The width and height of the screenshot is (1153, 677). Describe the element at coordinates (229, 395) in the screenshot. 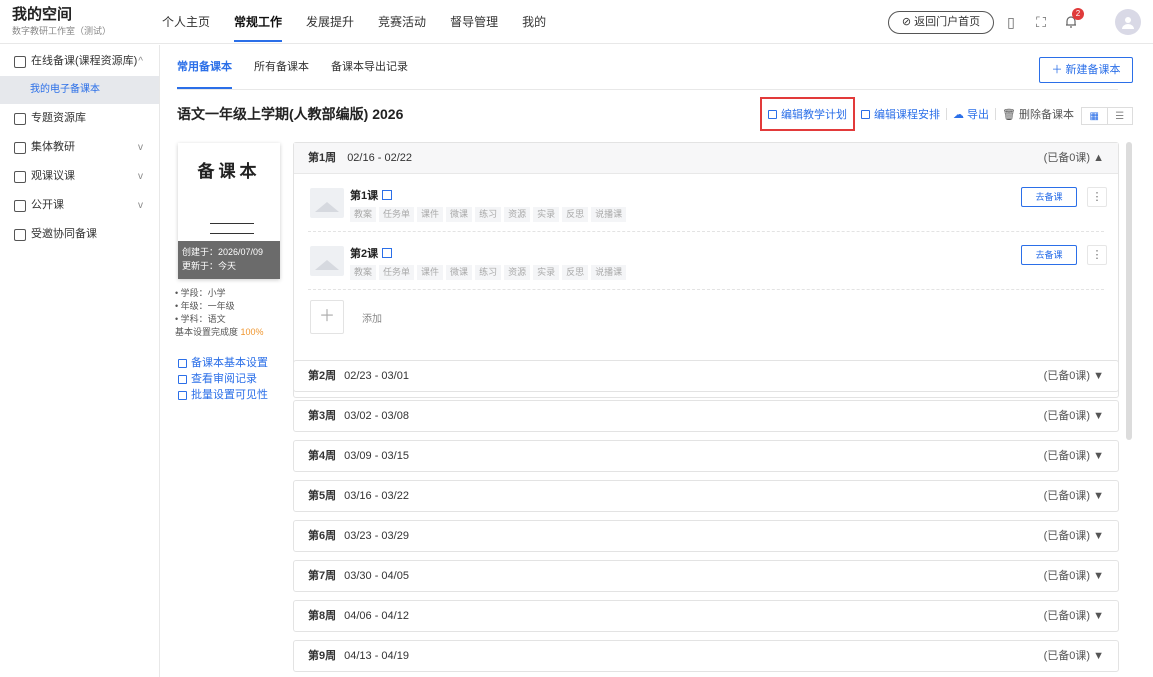

I see `visibility-label: 批量设置可见性` at that location.